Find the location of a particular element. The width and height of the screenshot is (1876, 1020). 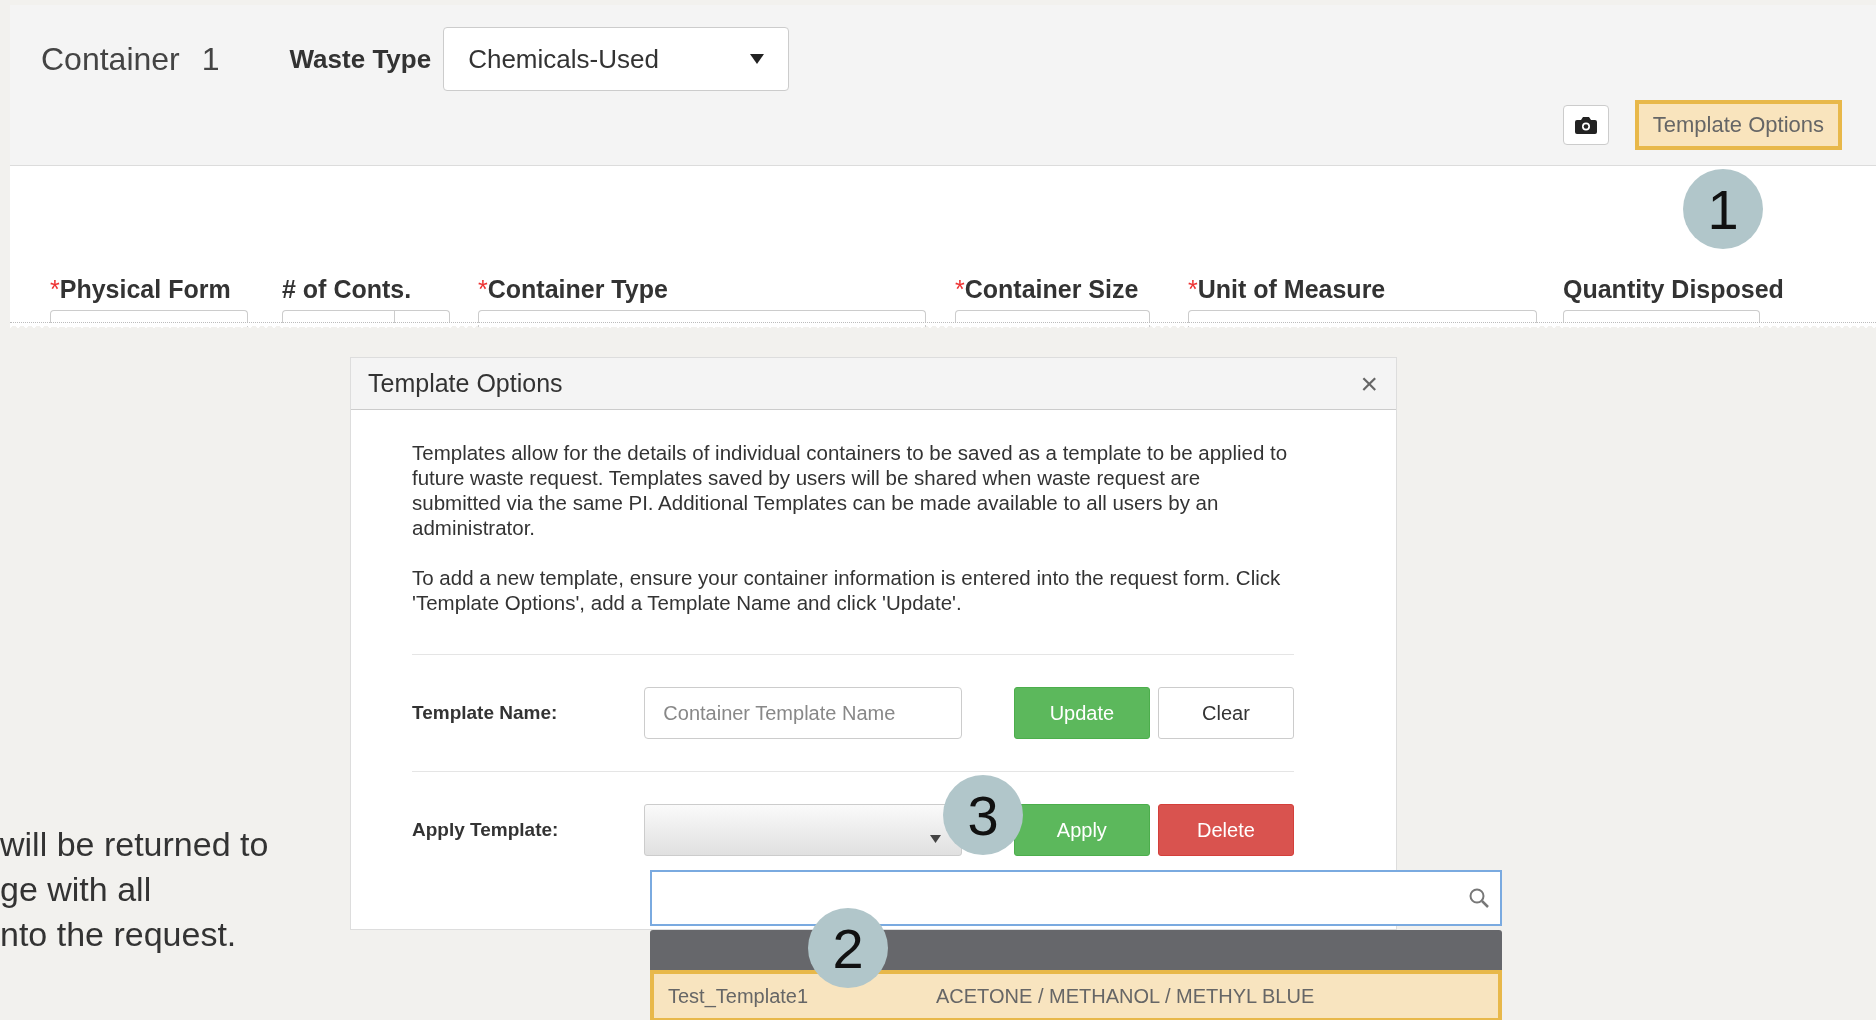

number-input is located at coordinates (366, 318).